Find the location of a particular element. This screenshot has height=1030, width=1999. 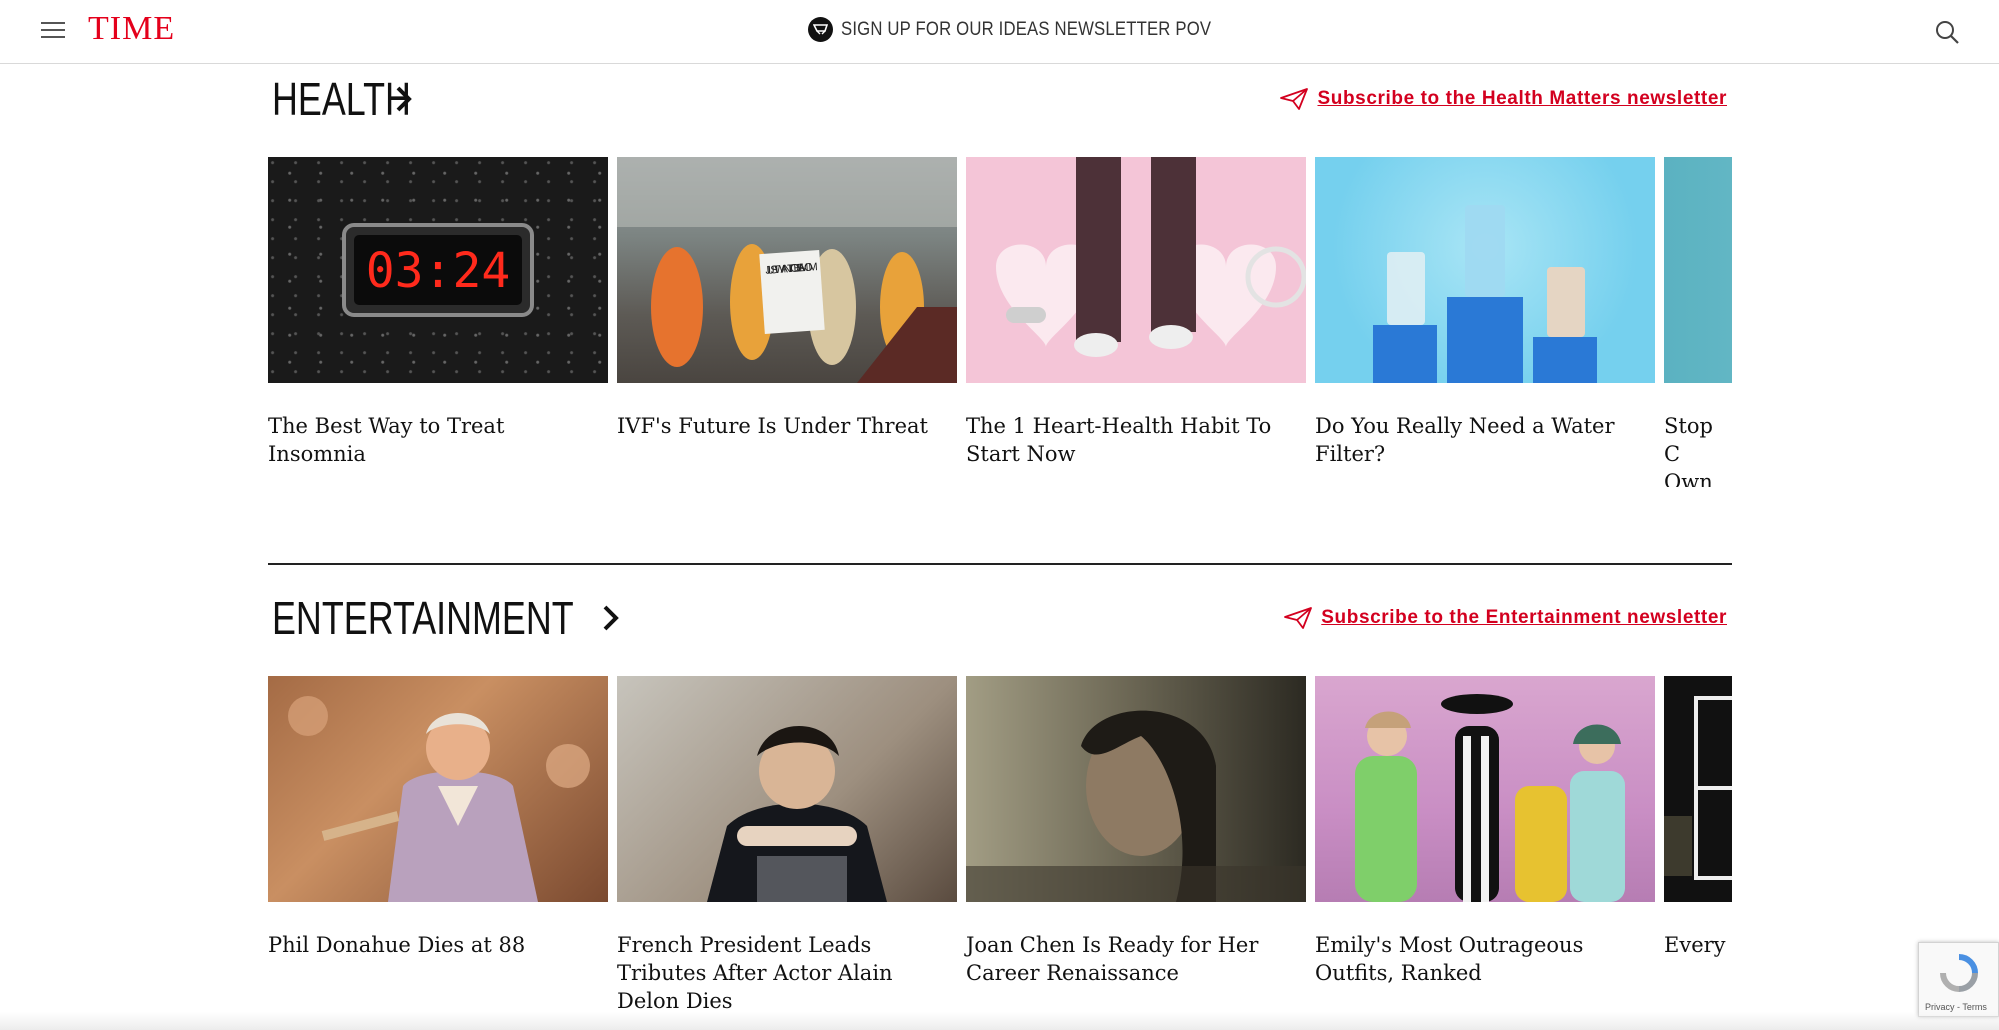

teal-cropped-photo is located at coordinates (1698, 270).